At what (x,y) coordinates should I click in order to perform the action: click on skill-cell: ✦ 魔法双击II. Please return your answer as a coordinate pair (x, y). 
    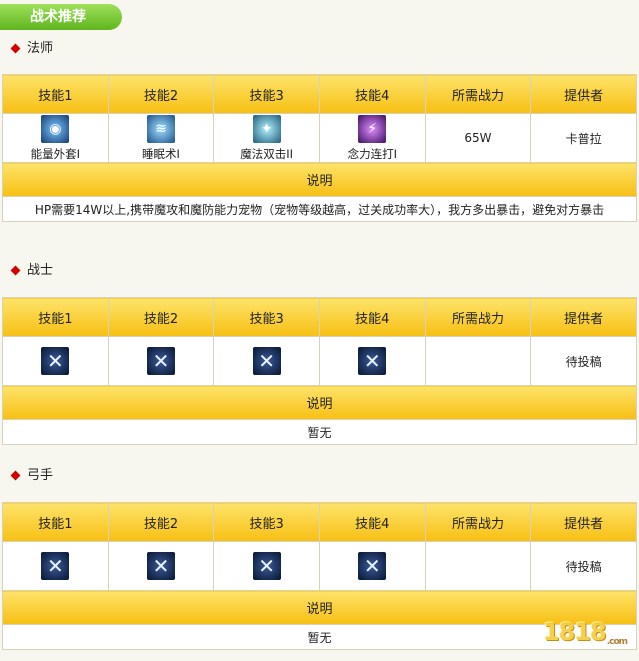
    Looking at the image, I should click on (266, 138).